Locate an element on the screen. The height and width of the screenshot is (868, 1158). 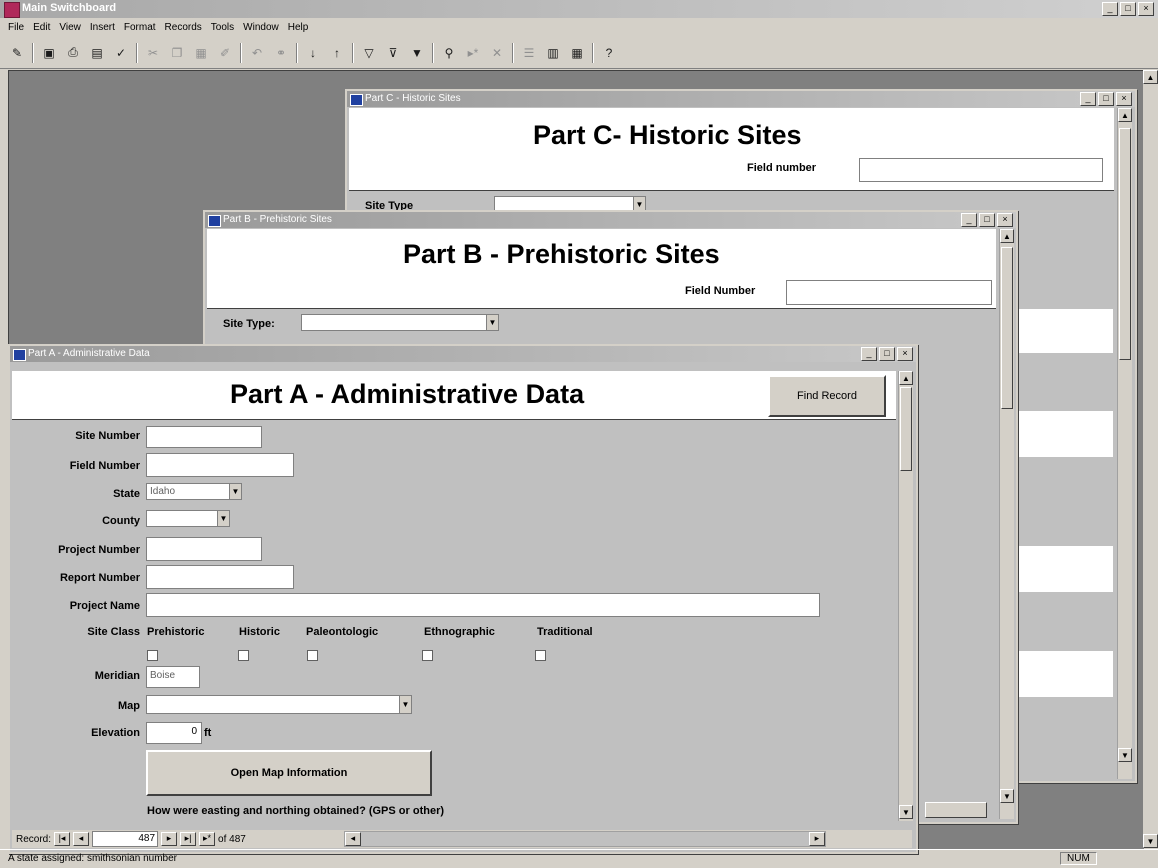
part-b-vertical-scrollbar: ▲ ▼ is located at coordinates (1006, 524).